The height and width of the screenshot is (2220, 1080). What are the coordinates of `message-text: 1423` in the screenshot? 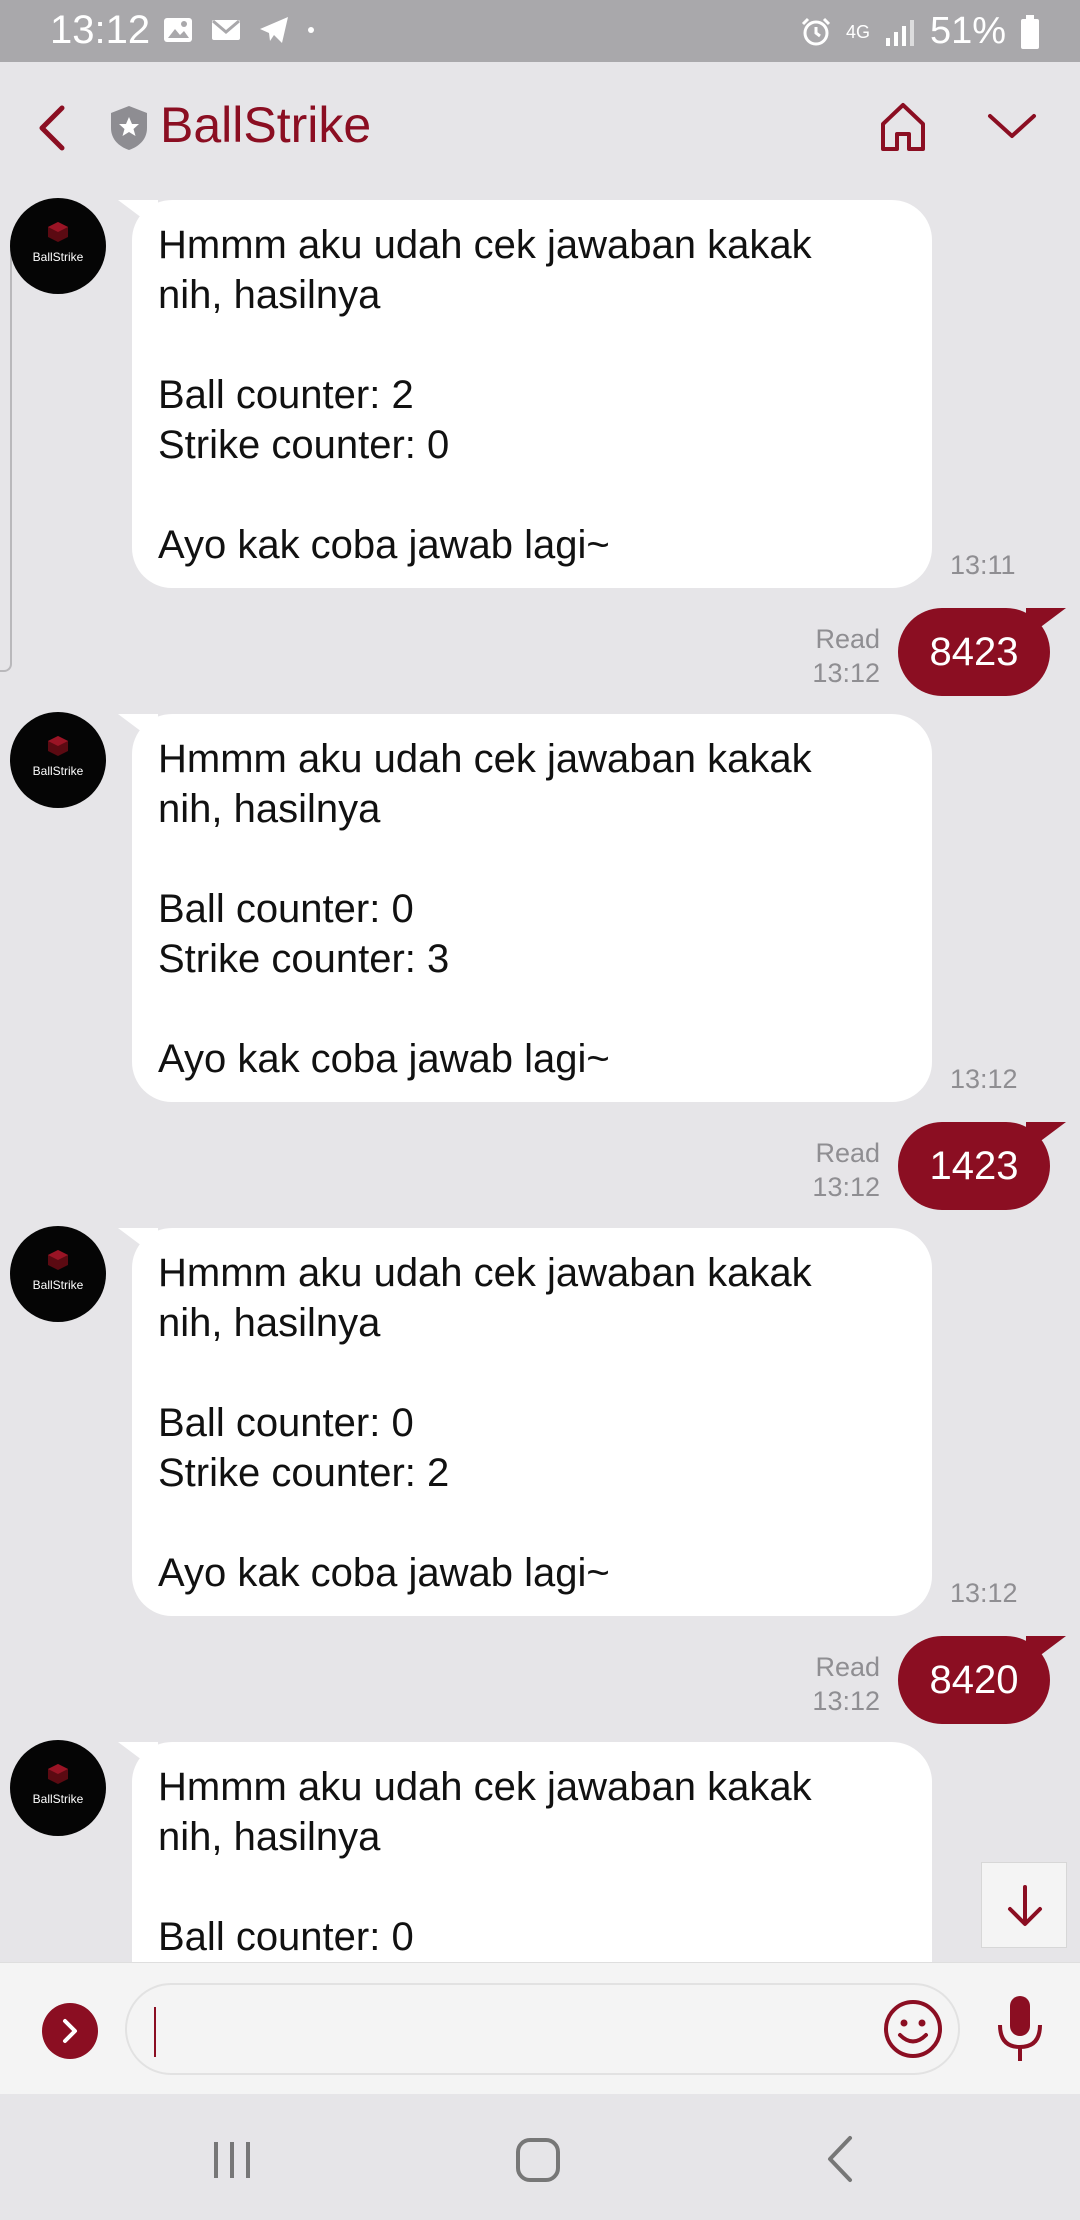 It's located at (974, 1166).